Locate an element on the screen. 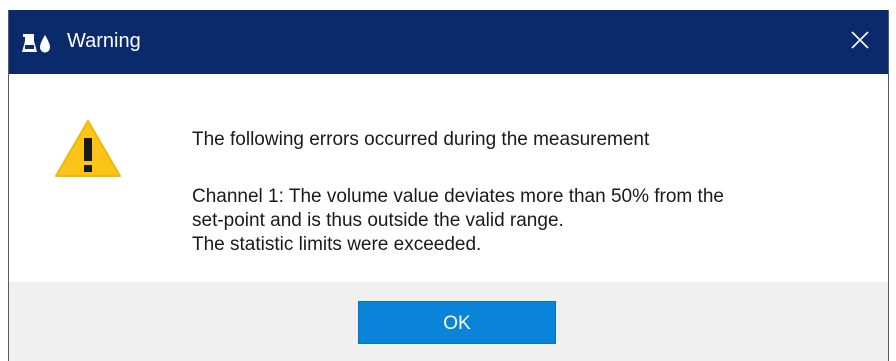  window-title: Warning is located at coordinates (104, 41).